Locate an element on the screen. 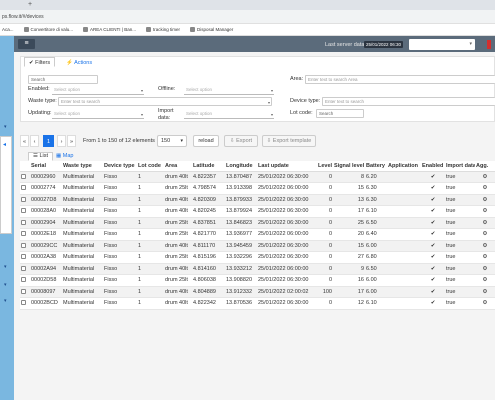 This screenshot has width=495, height=400. select-all-checkbox-cell is located at coordinates (25, 166).